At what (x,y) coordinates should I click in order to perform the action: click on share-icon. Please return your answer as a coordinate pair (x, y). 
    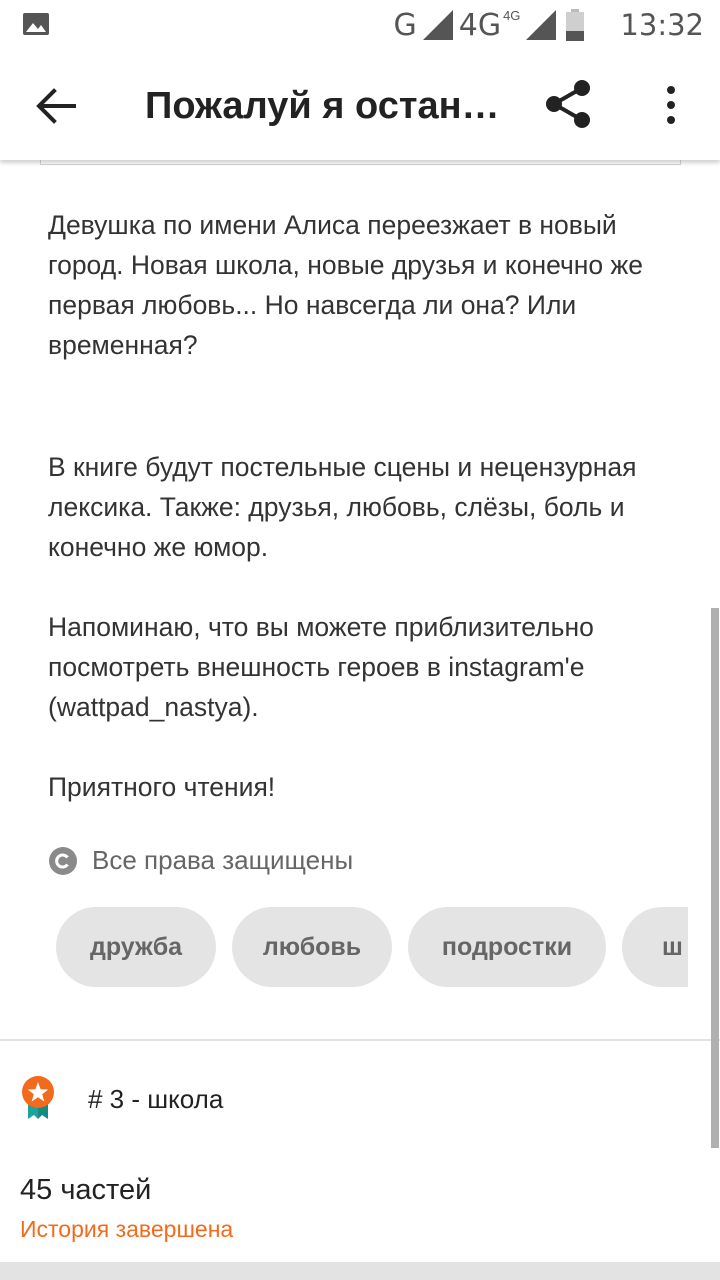
    Looking at the image, I should click on (568, 104).